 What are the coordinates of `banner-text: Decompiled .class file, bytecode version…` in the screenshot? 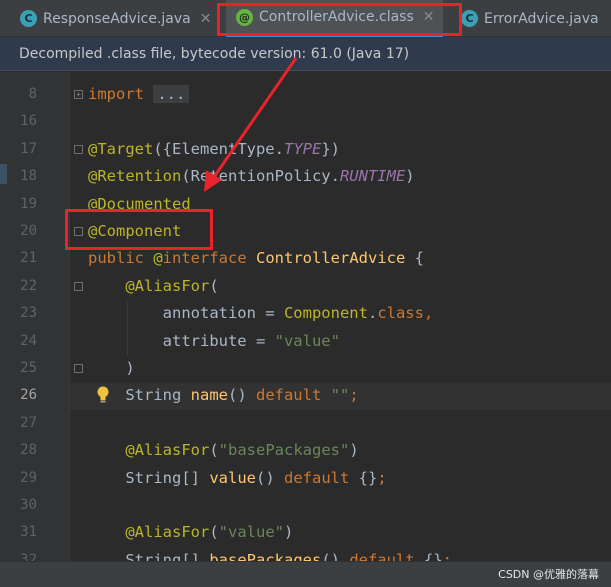 It's located at (214, 53).